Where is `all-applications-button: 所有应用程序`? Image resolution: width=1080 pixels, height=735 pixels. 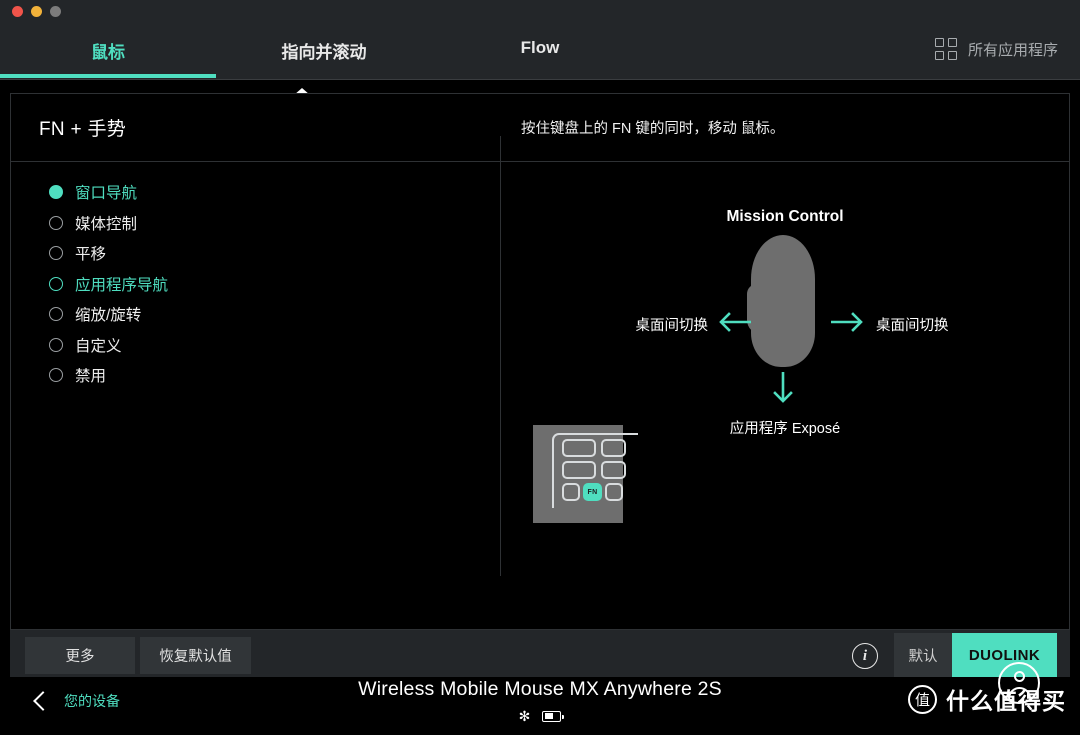 all-applications-button: 所有应用程序 is located at coordinates (996, 49).